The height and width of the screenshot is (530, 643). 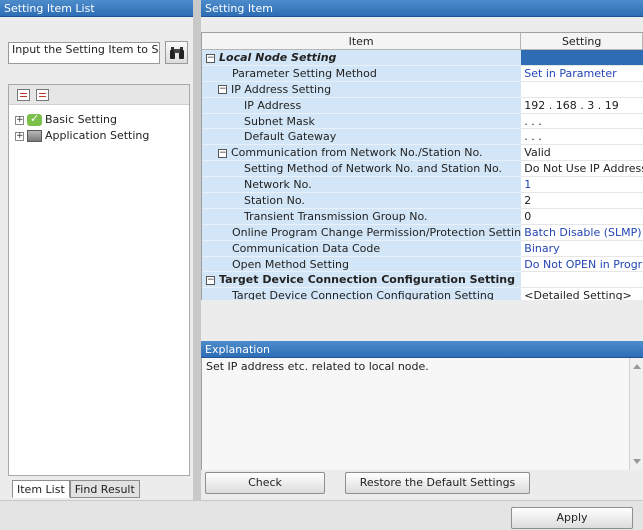 I want to click on grid-setting-cell: Do Not OPEN in Program, so click(x=582, y=265).